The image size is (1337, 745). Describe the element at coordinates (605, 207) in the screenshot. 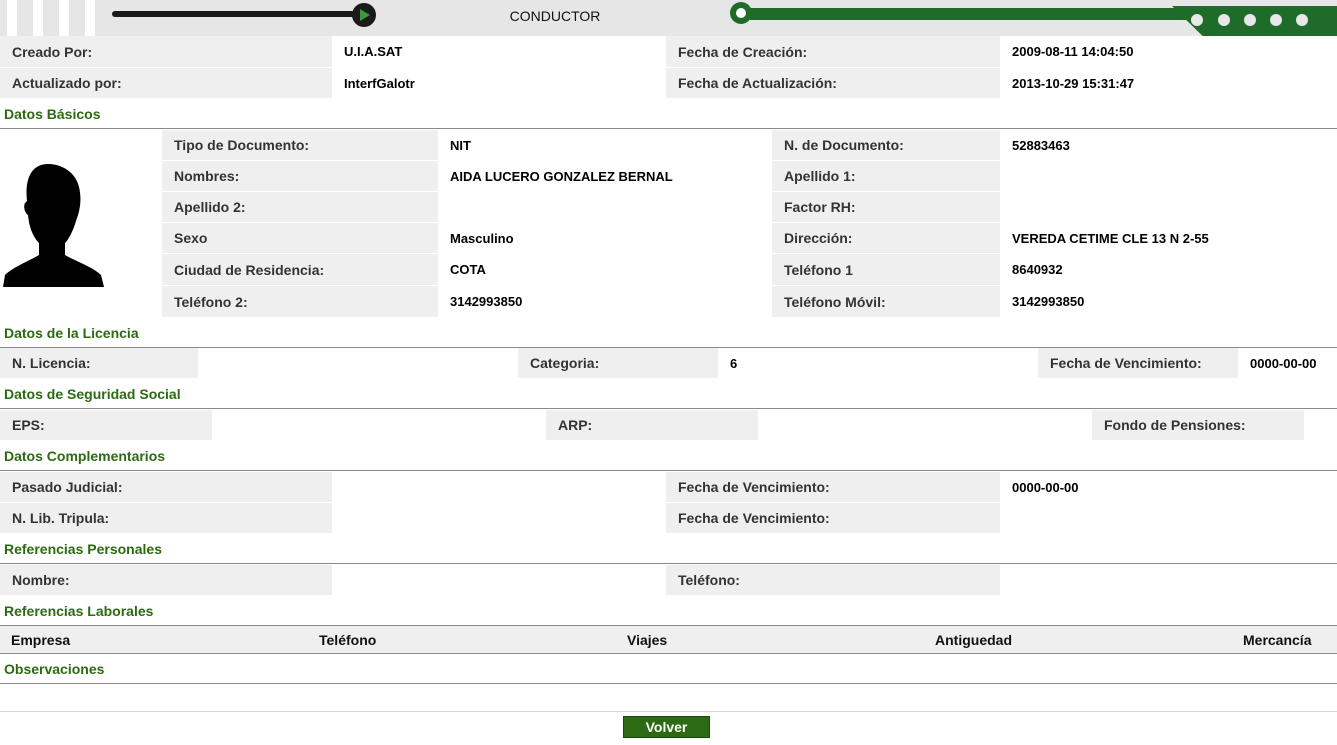

I see `surname2-value` at that location.